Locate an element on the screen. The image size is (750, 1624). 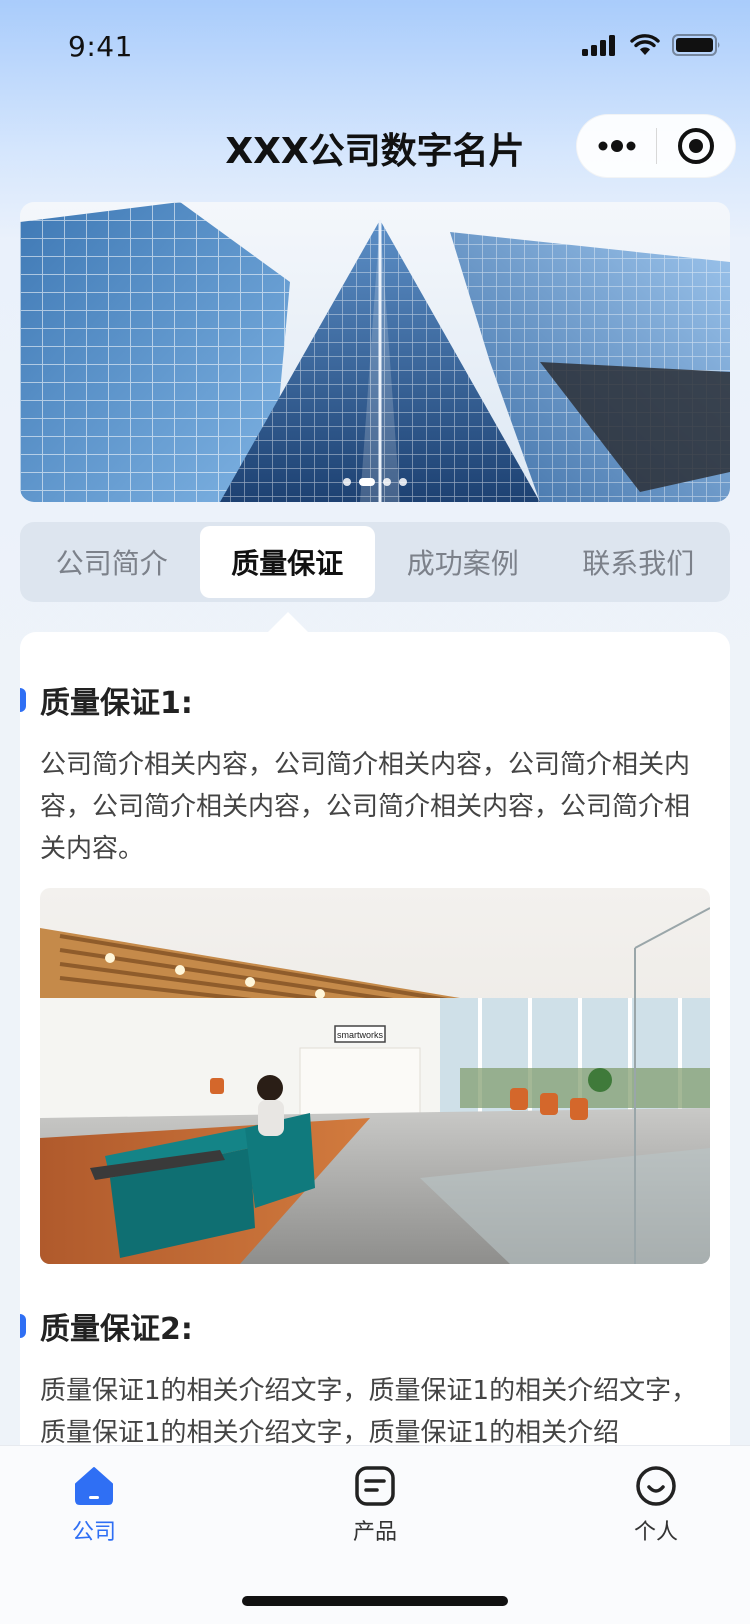
product-icon is located at coordinates (375, 1486).